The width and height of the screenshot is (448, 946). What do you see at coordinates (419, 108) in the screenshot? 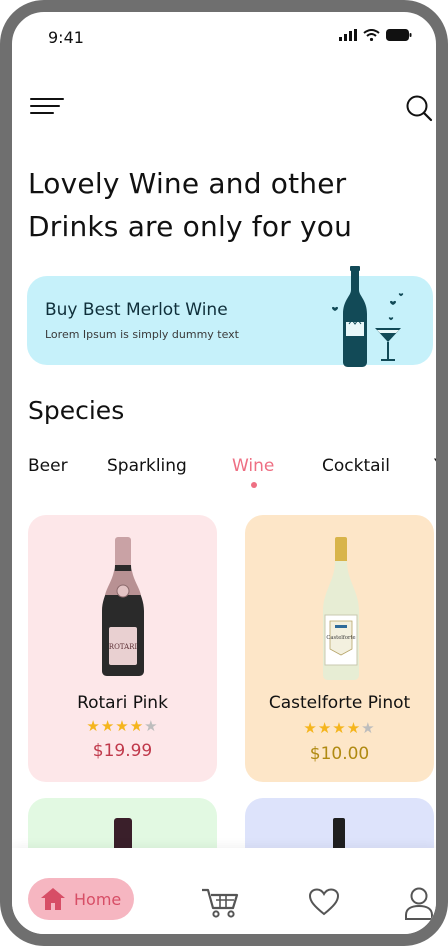
I see `search-icon` at bounding box center [419, 108].